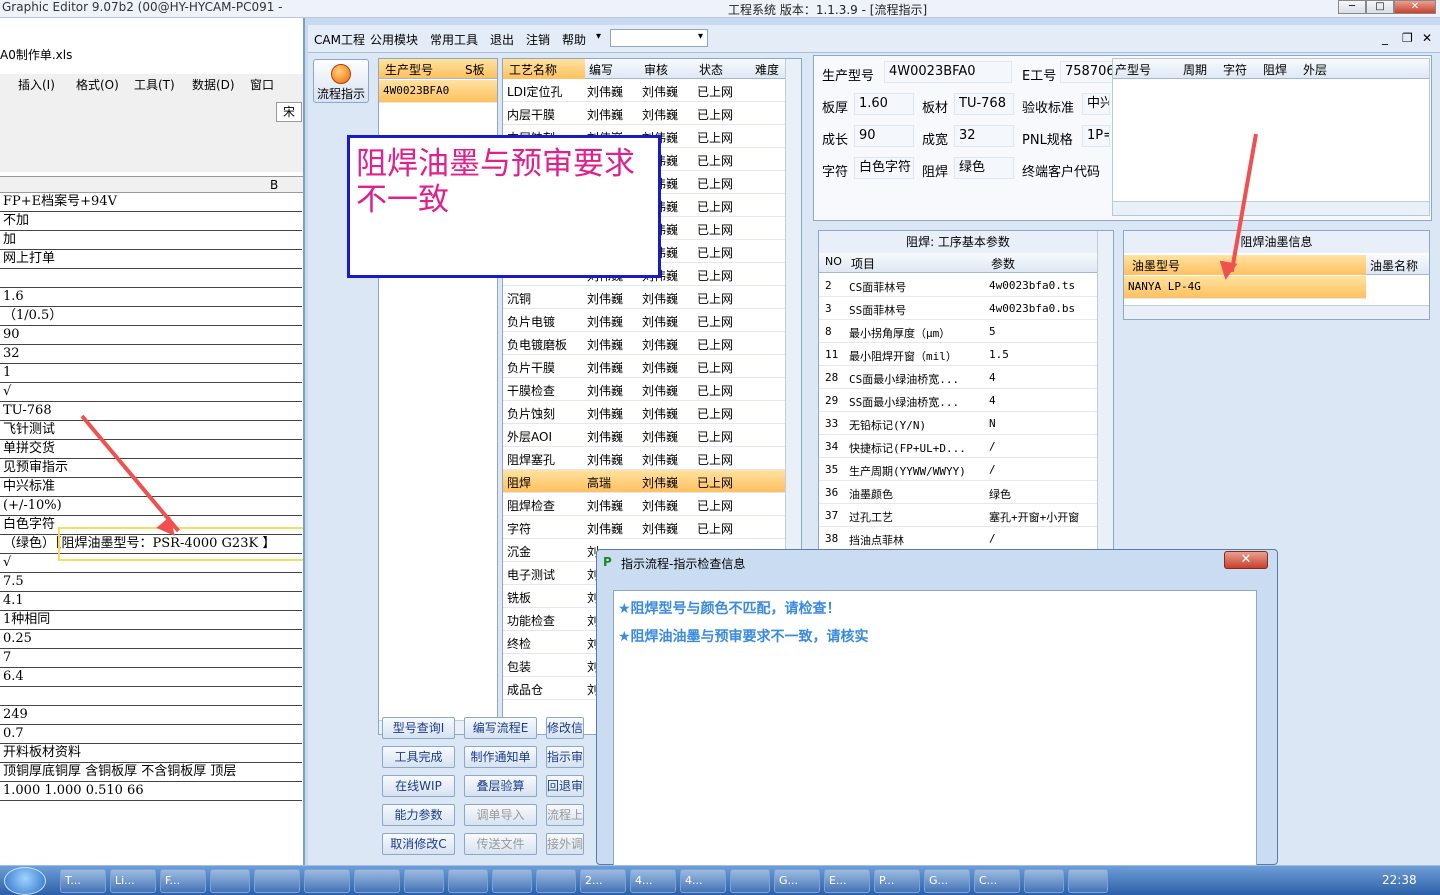  I want to click on excel-cell: 1.6, so click(151, 297).